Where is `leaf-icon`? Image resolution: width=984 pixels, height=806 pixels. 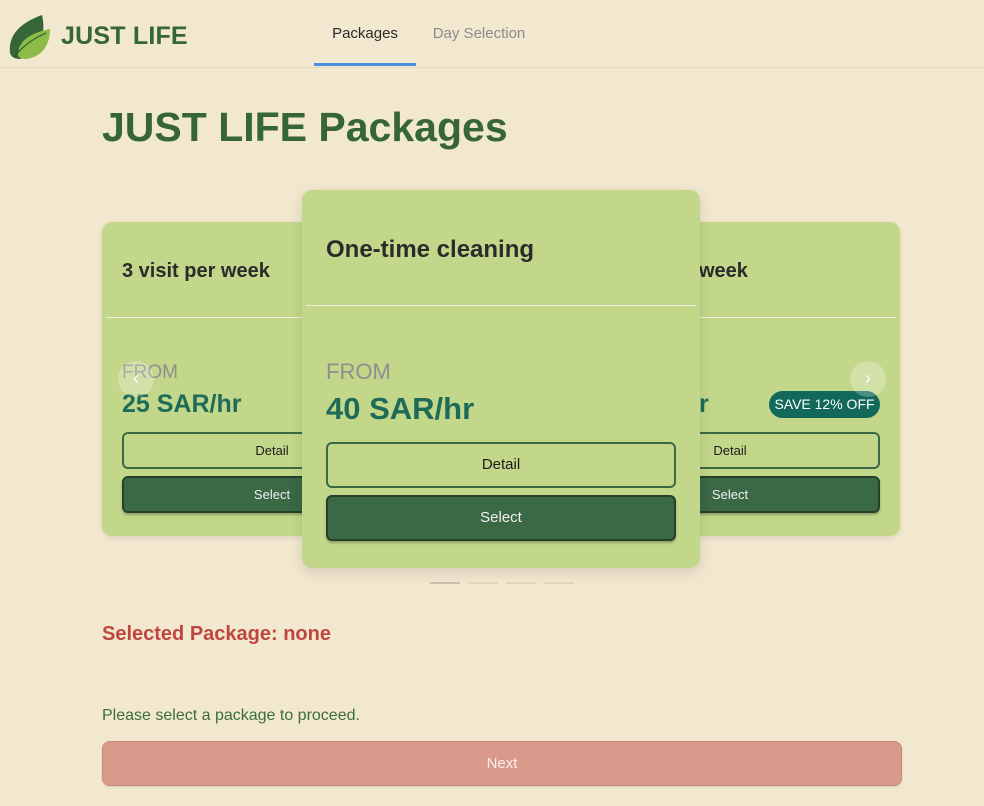 leaf-icon is located at coordinates (29, 37).